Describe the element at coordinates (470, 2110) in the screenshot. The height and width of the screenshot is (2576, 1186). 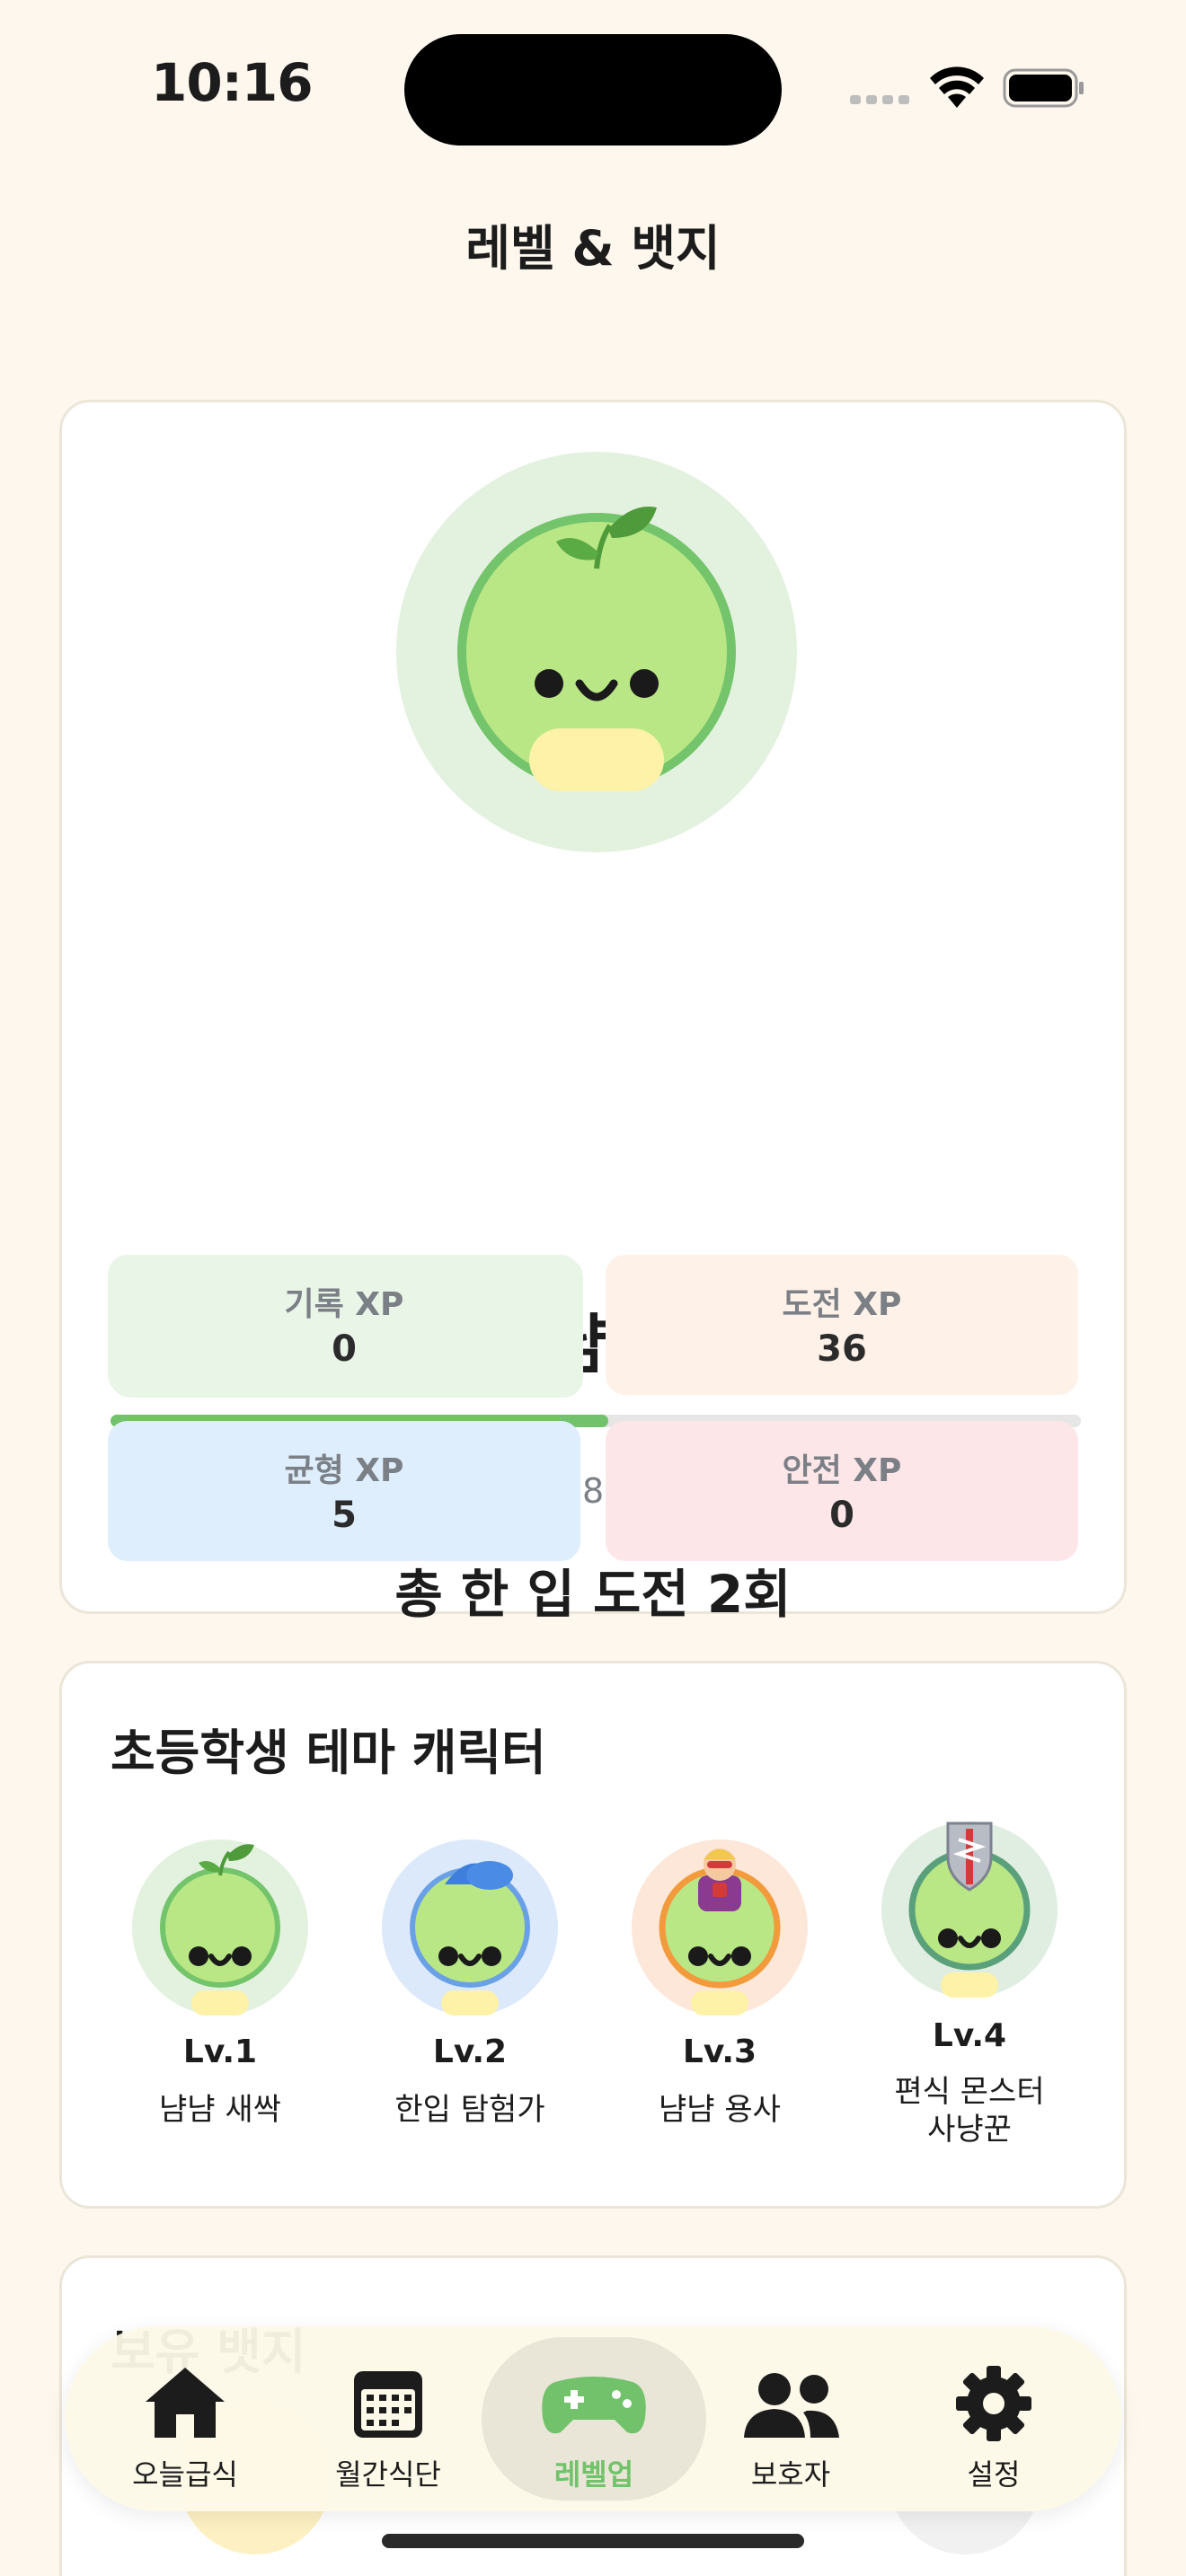
I see `character-name: 한입 탐험가` at that location.